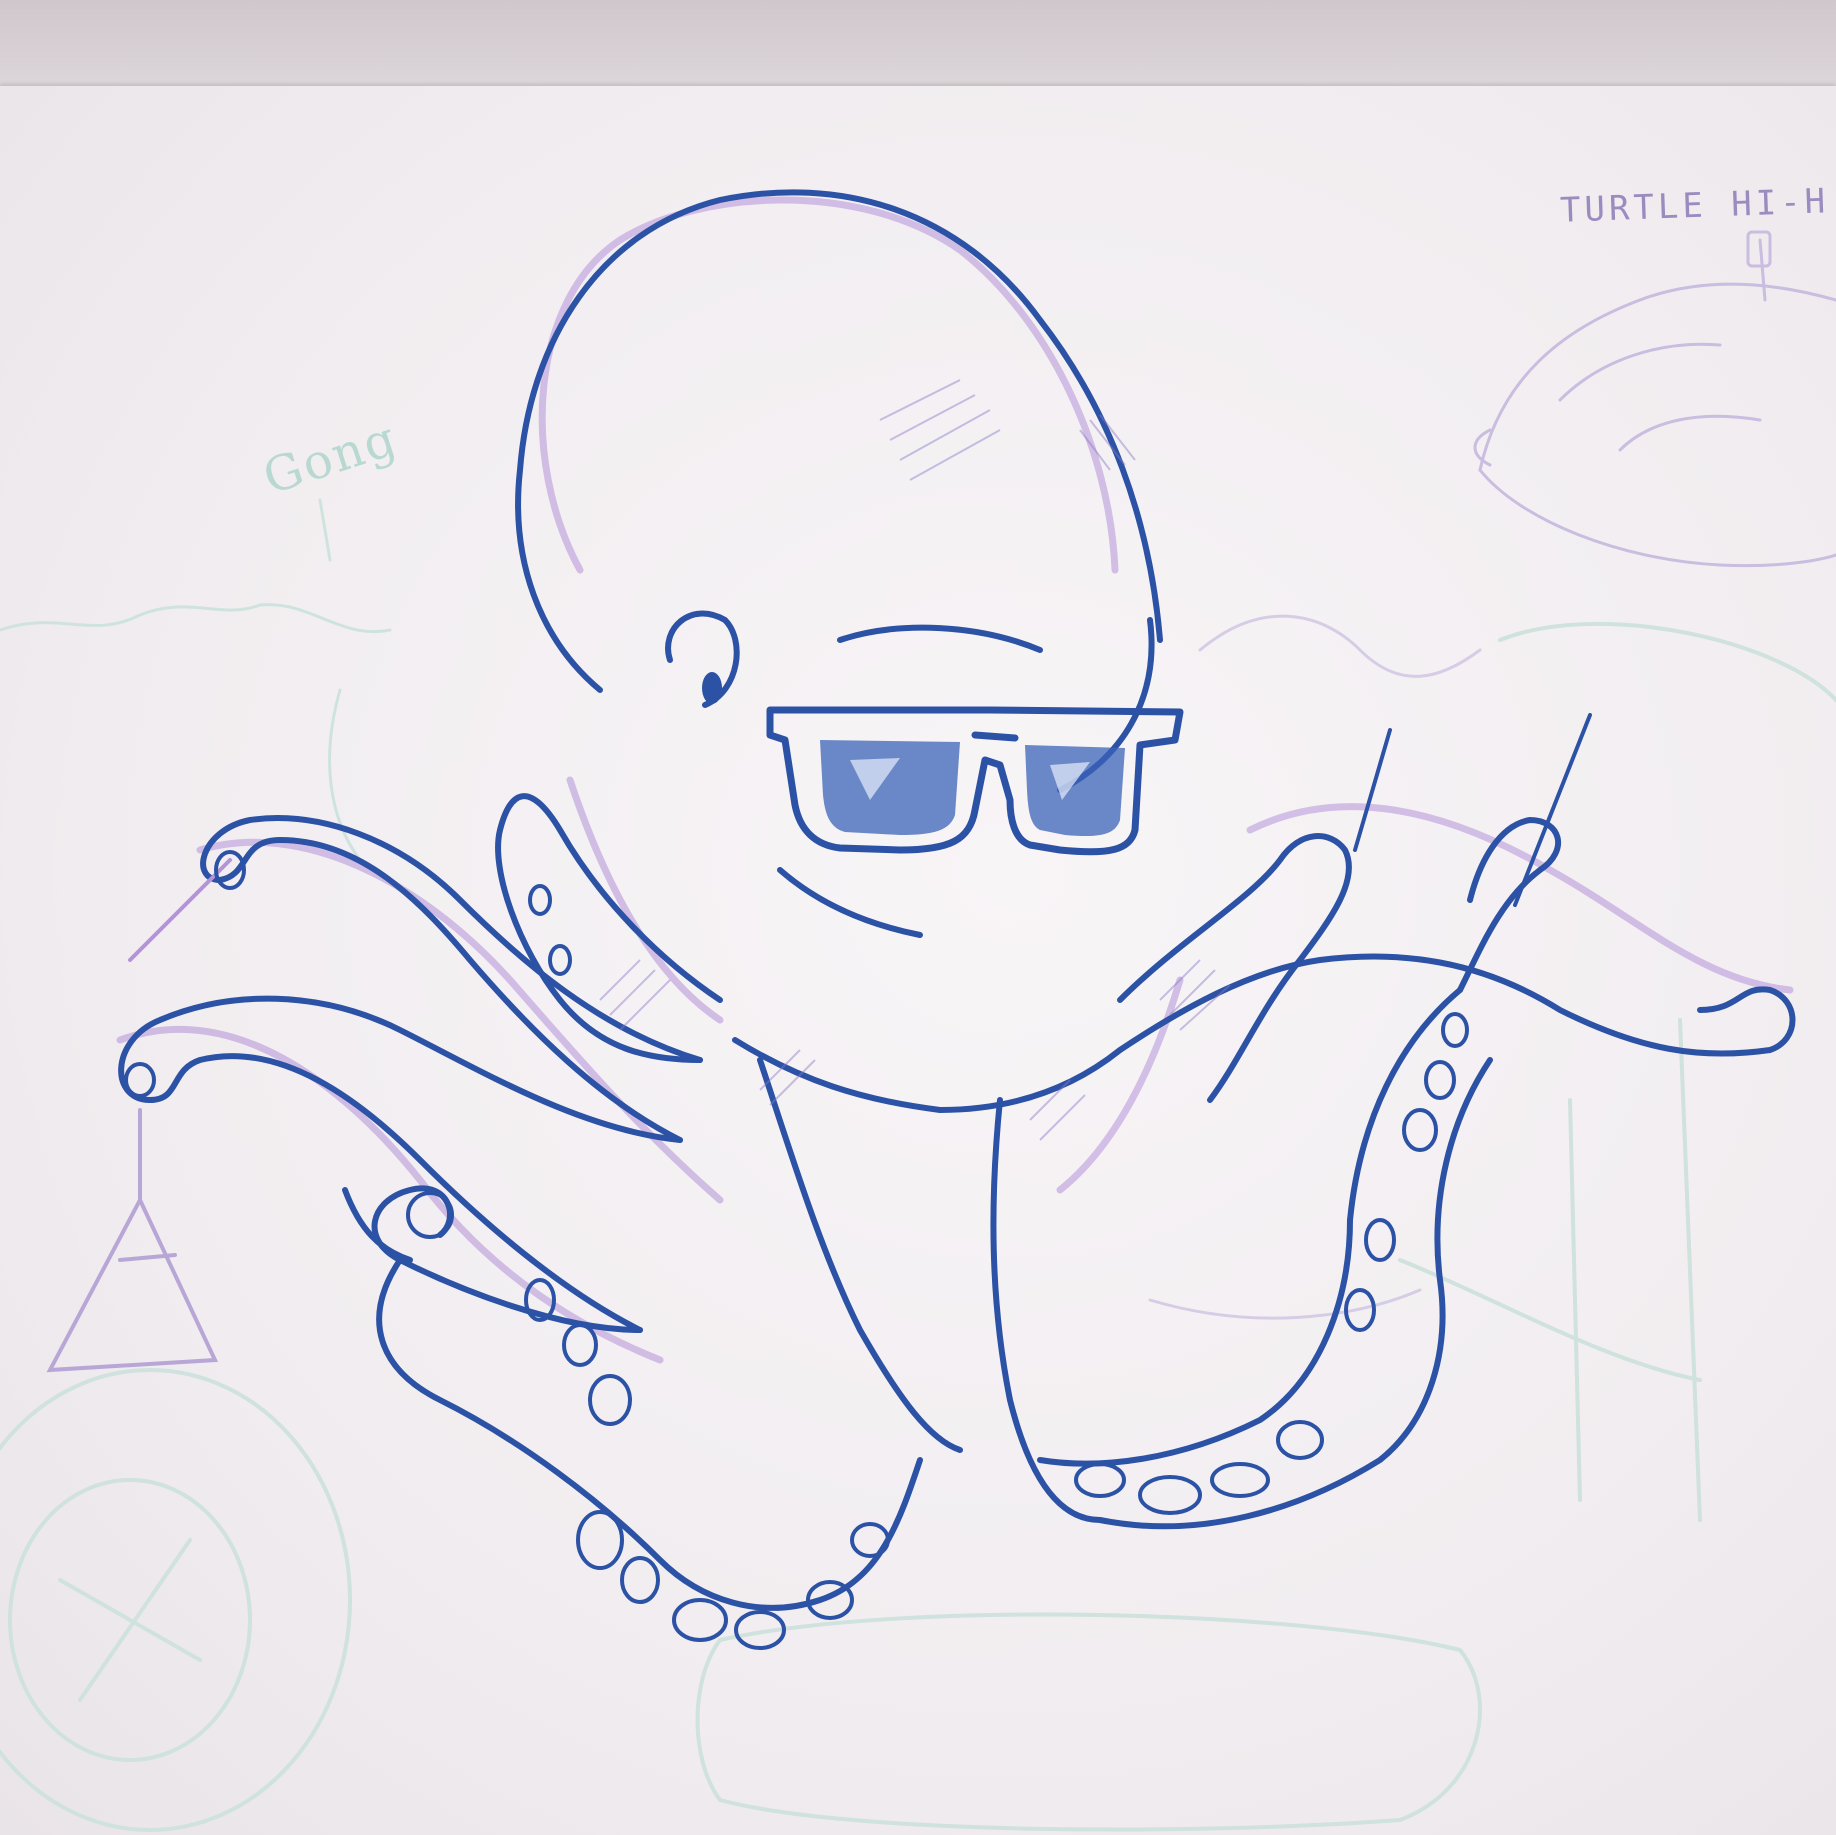 The height and width of the screenshot is (1835, 1836). What do you see at coordinates (132, 1240) in the screenshot?
I see `triangle-sketch` at bounding box center [132, 1240].